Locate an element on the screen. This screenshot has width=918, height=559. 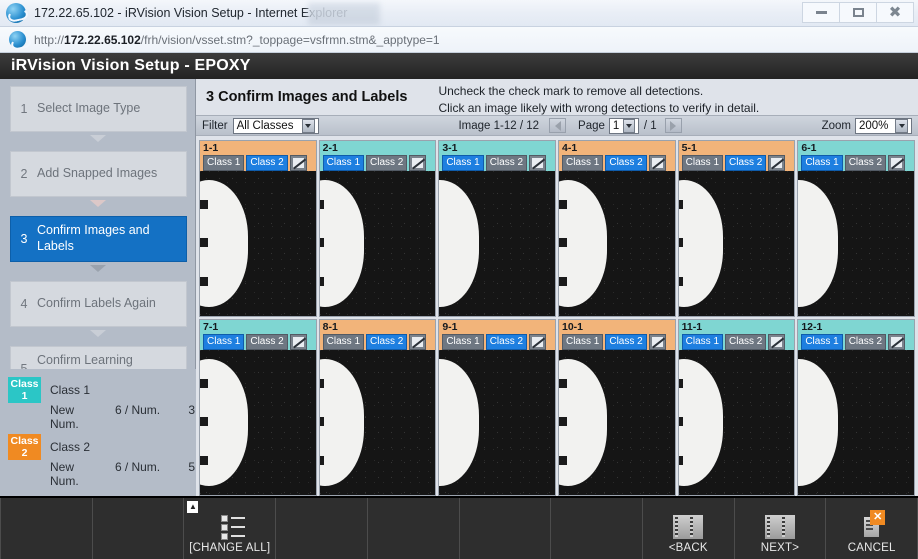
image-tile: 8-1 Class 1 Class 2 is located at coordinates (377, 407).